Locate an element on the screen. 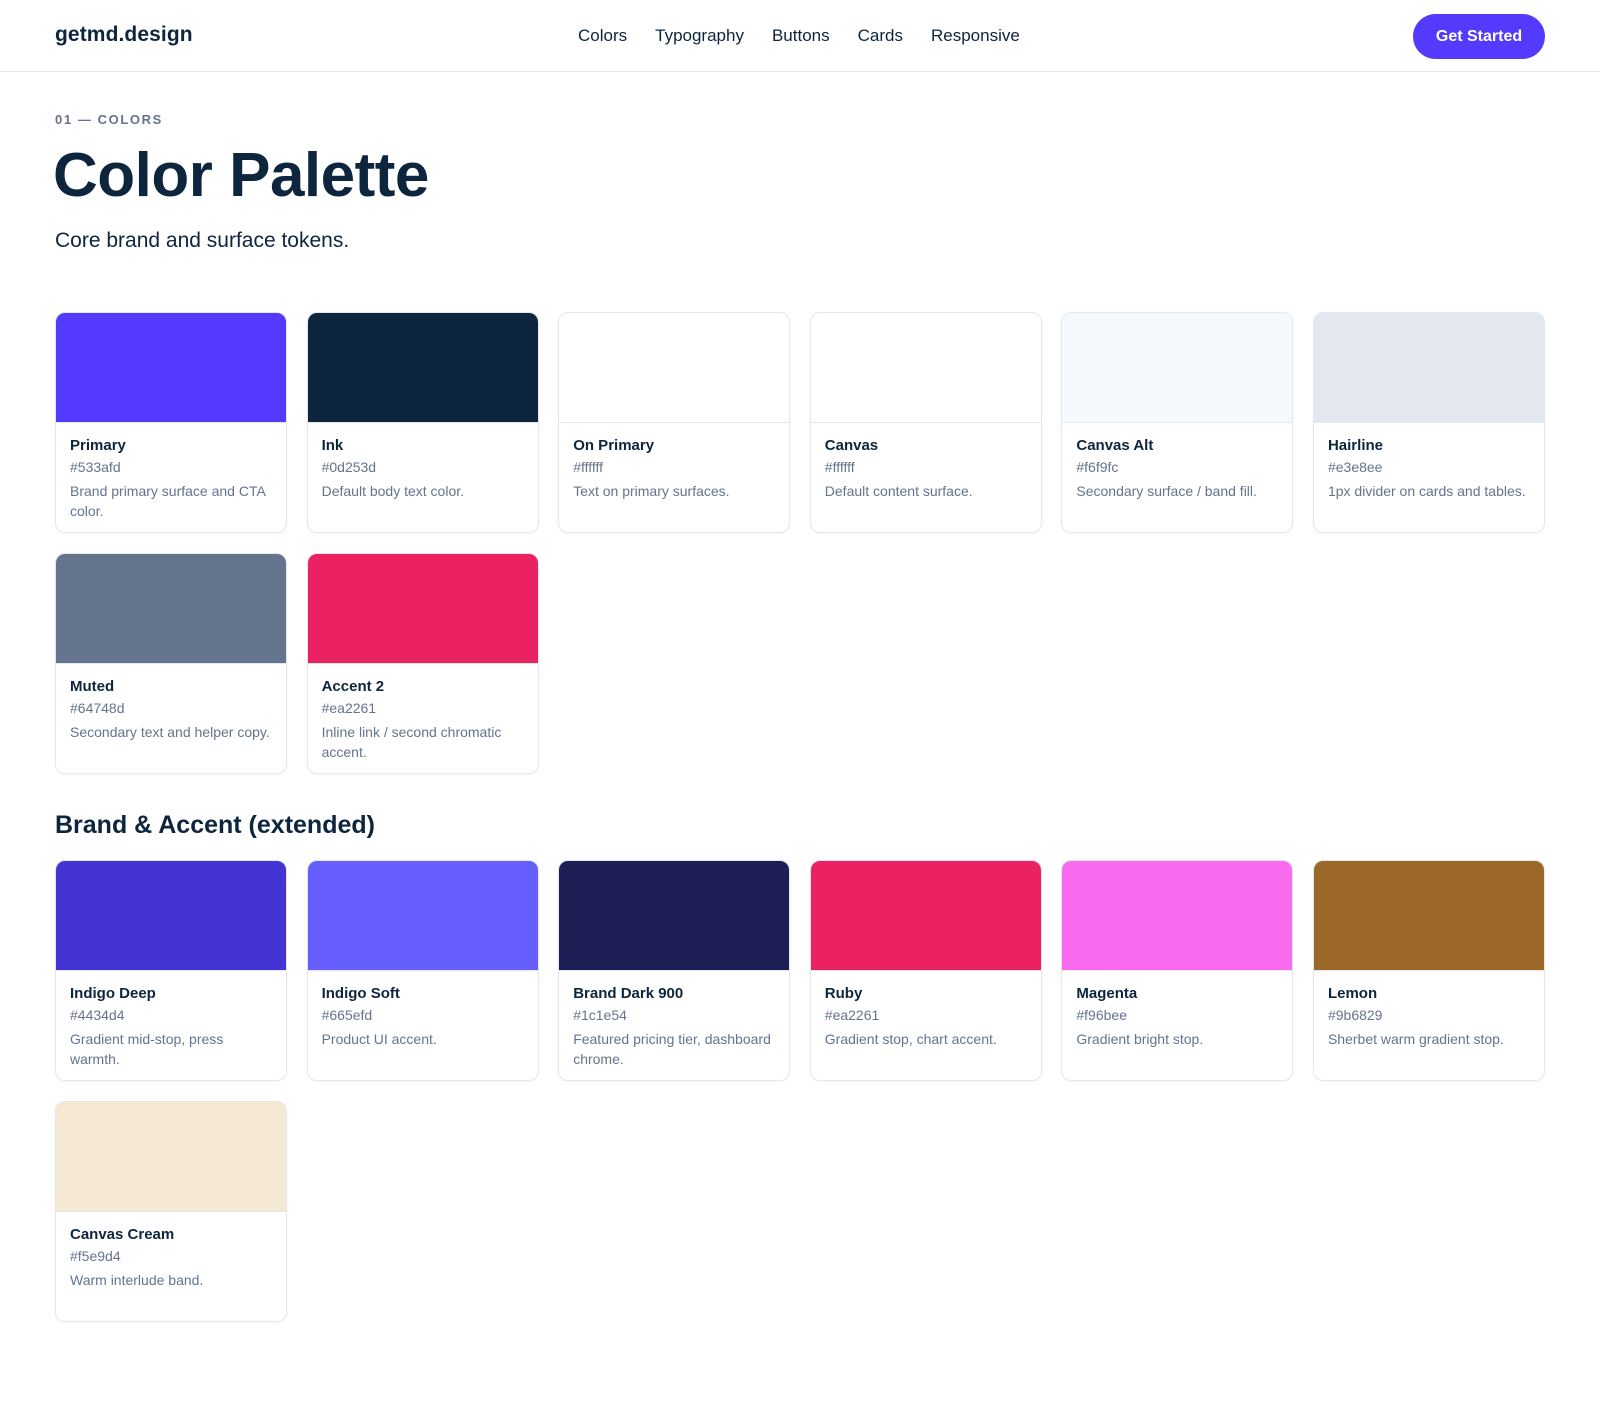 The image size is (1600, 1413). swatch-description: Gradient stop, chart accent. is located at coordinates (910, 1039).